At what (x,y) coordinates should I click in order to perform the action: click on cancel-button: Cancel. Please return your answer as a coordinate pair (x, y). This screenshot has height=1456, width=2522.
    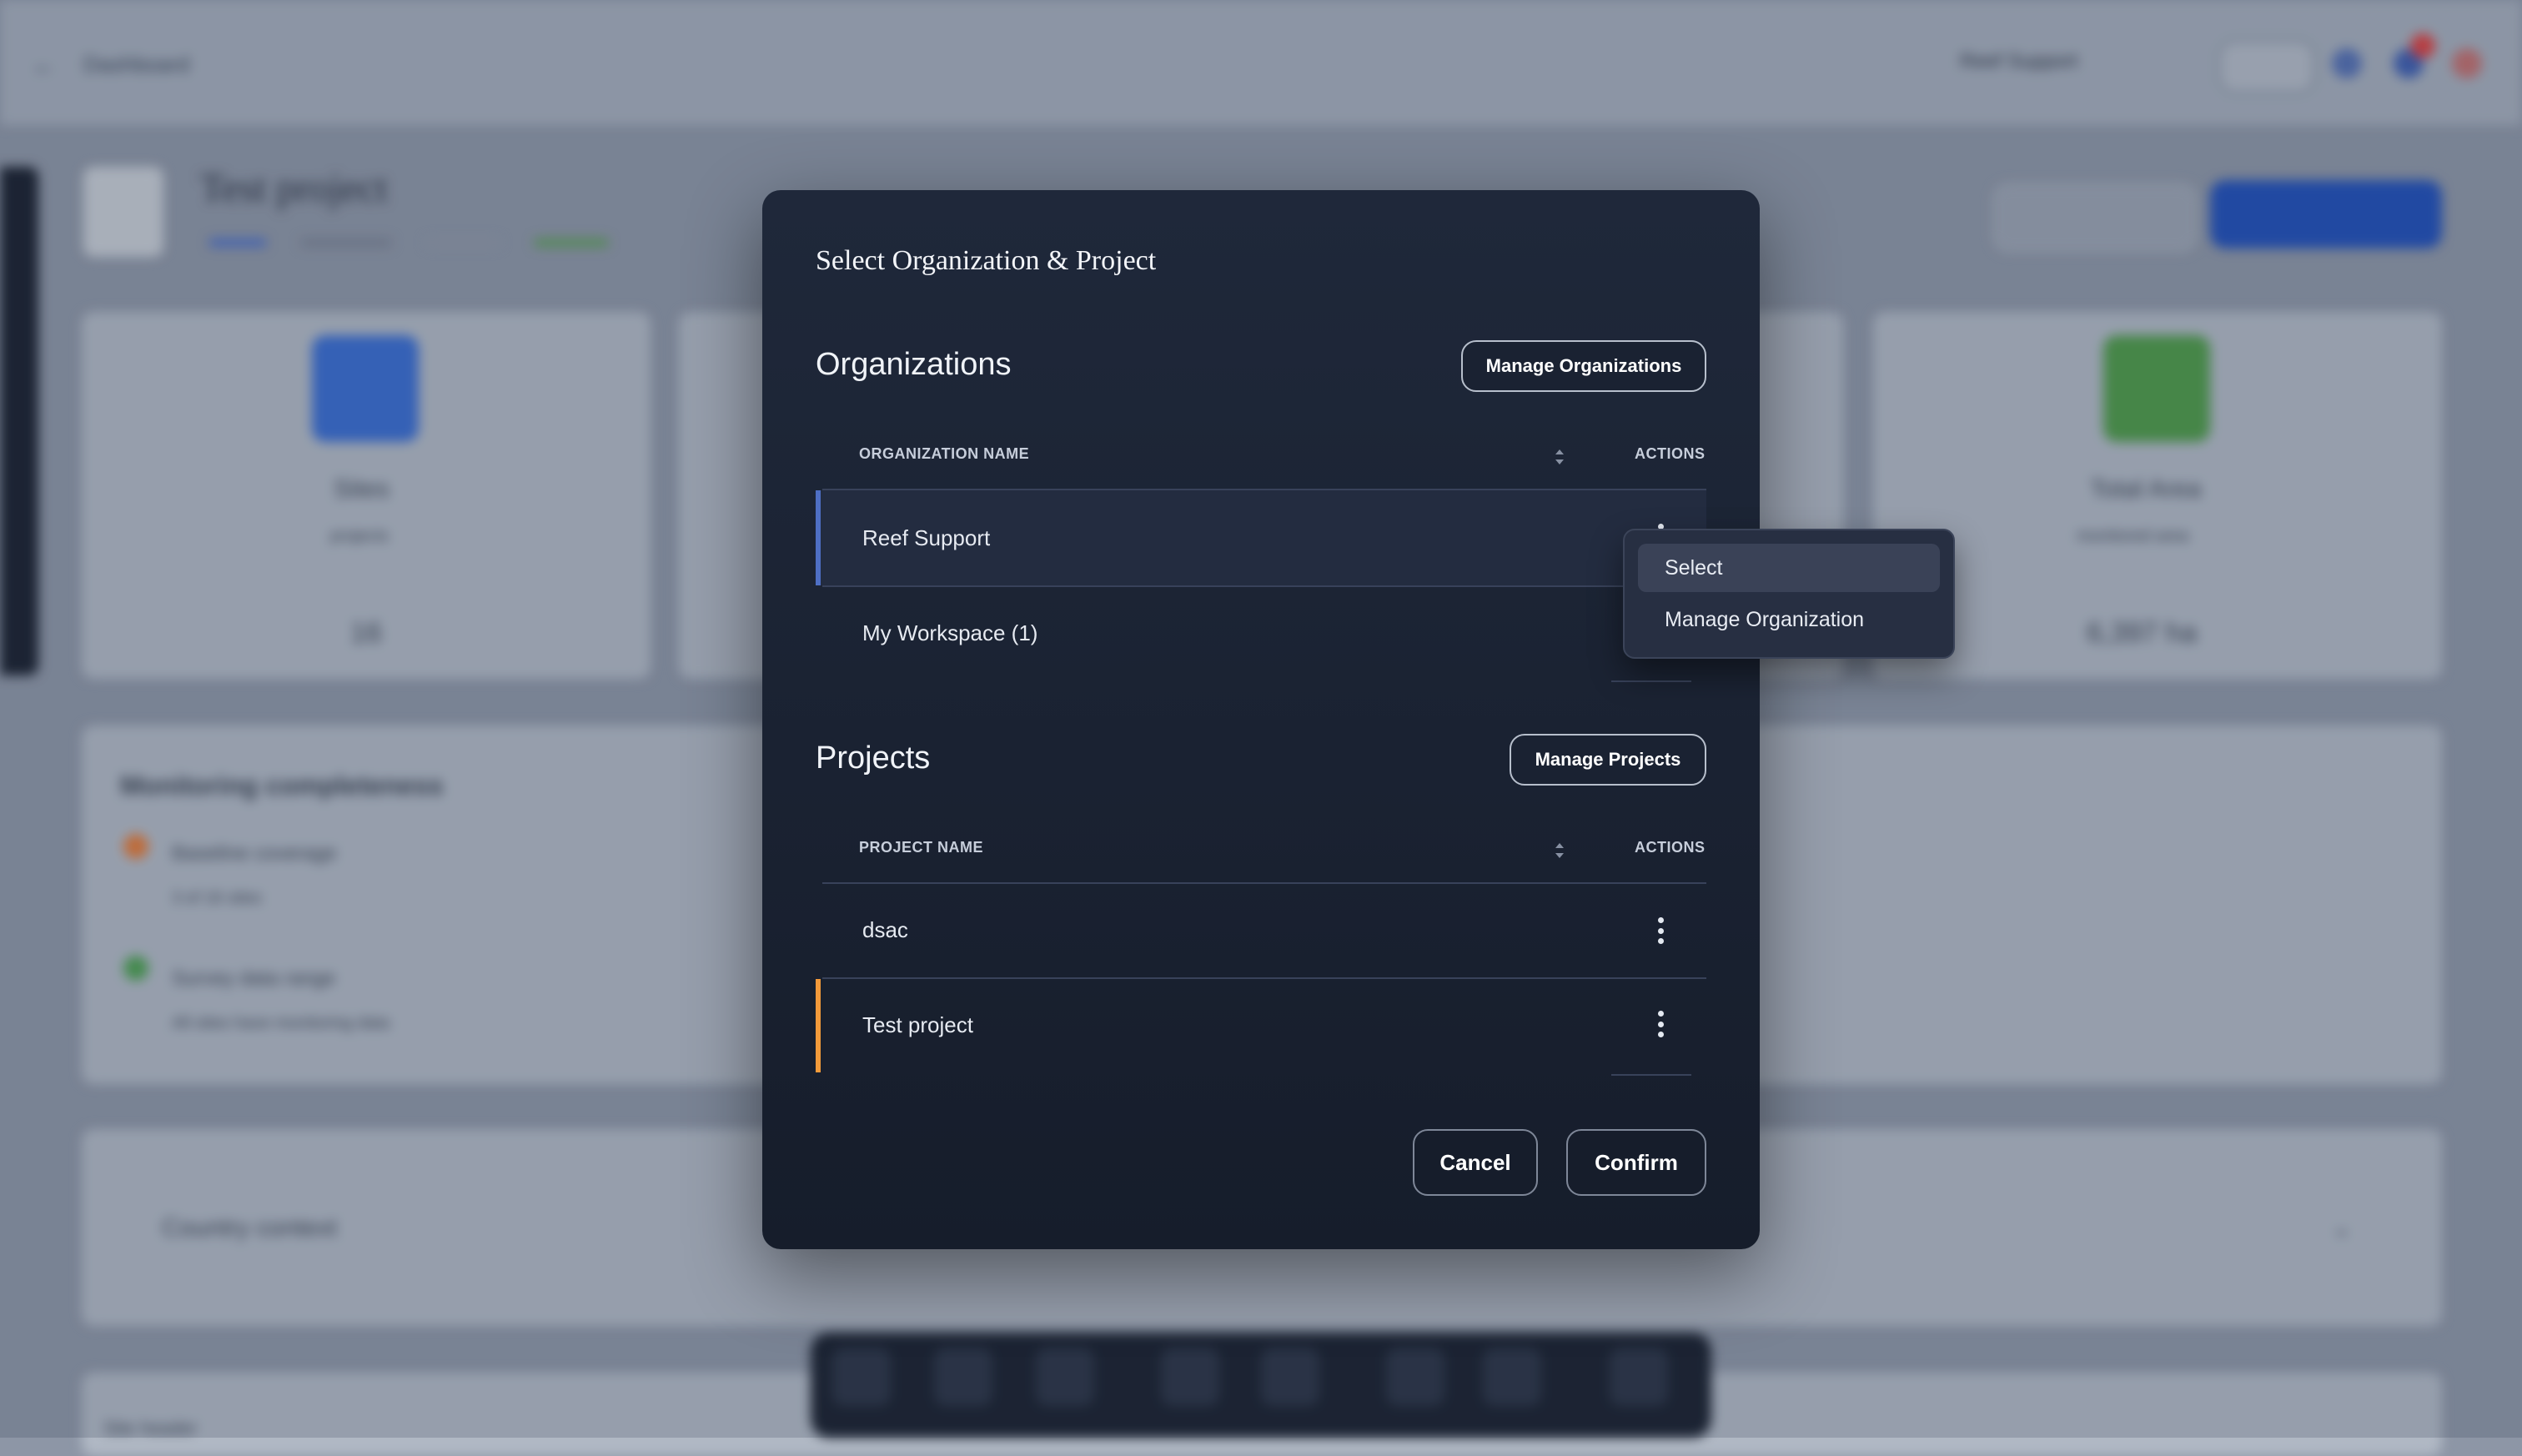
    Looking at the image, I should click on (1475, 1162).